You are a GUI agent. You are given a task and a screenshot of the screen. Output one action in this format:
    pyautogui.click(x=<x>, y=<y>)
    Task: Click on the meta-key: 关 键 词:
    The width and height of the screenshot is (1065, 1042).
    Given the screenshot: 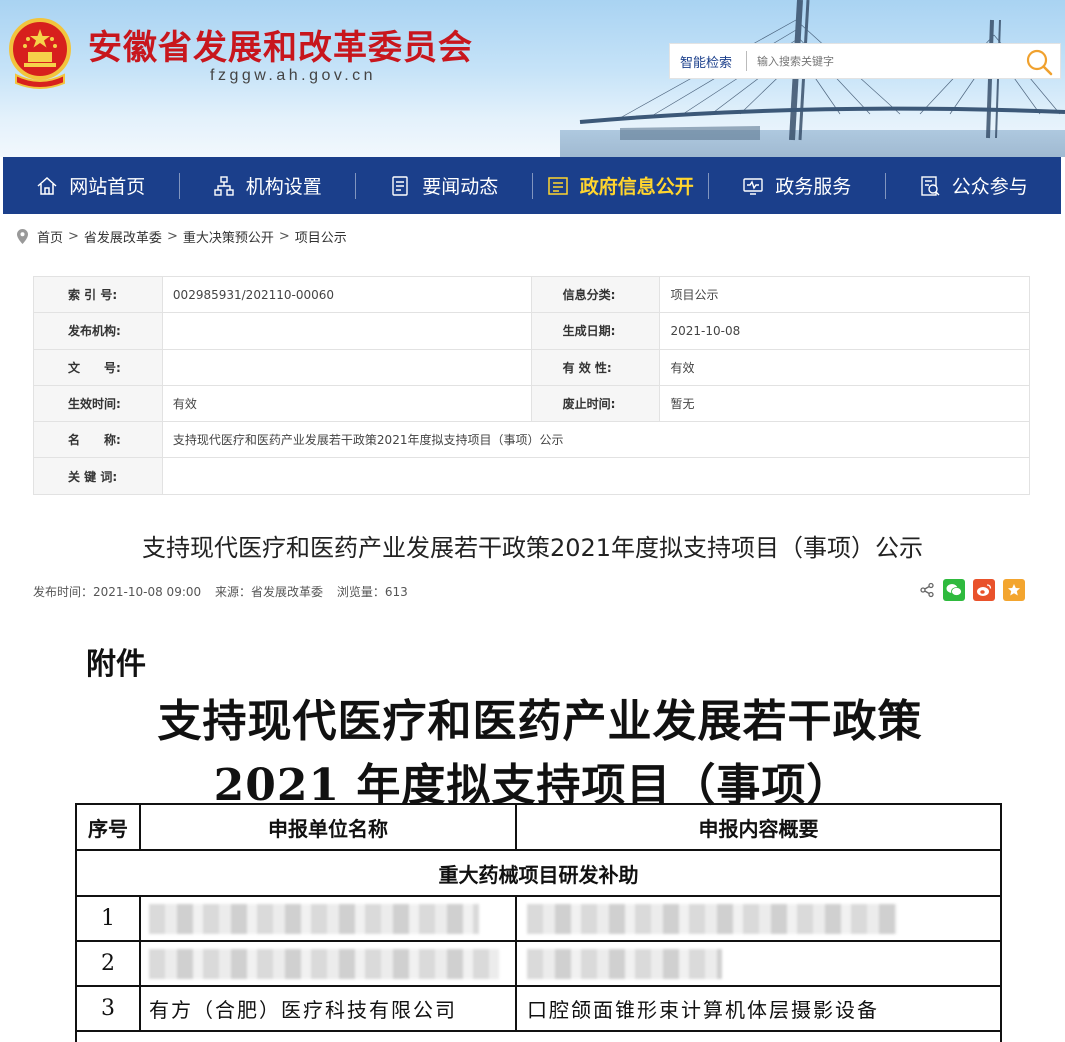 What is the action you would take?
    pyautogui.click(x=98, y=476)
    